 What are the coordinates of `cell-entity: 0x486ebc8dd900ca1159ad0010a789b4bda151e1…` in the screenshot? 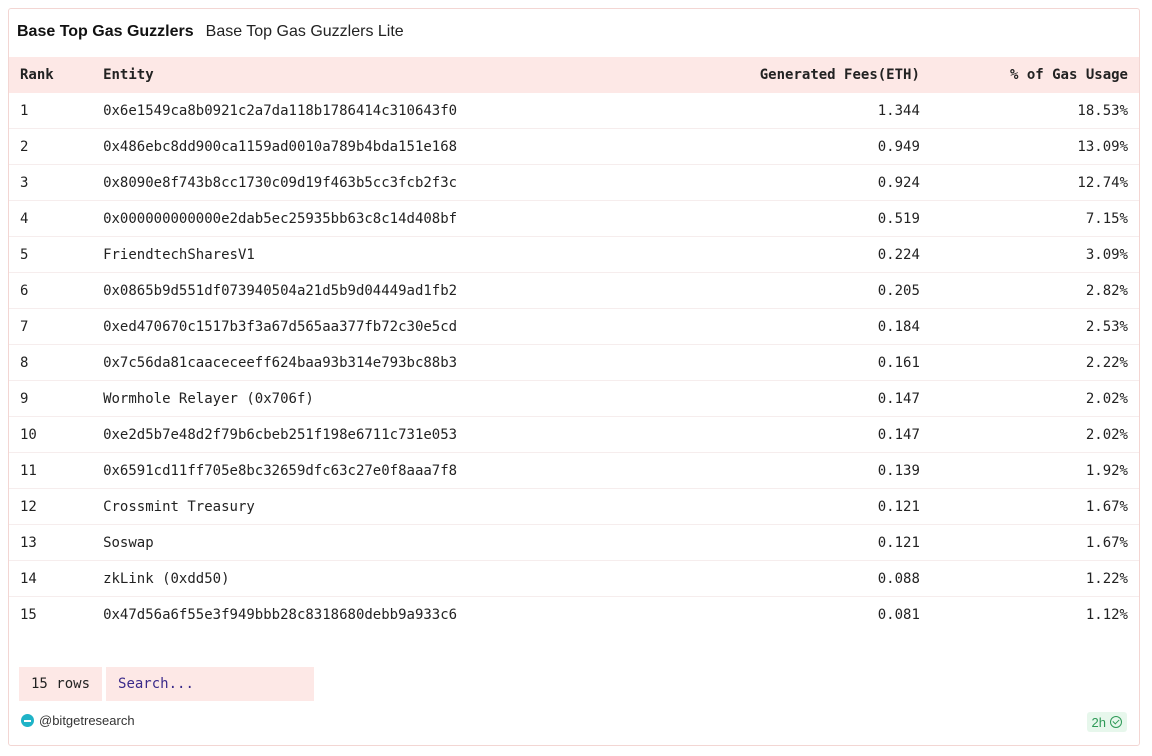 It's located at (352, 146).